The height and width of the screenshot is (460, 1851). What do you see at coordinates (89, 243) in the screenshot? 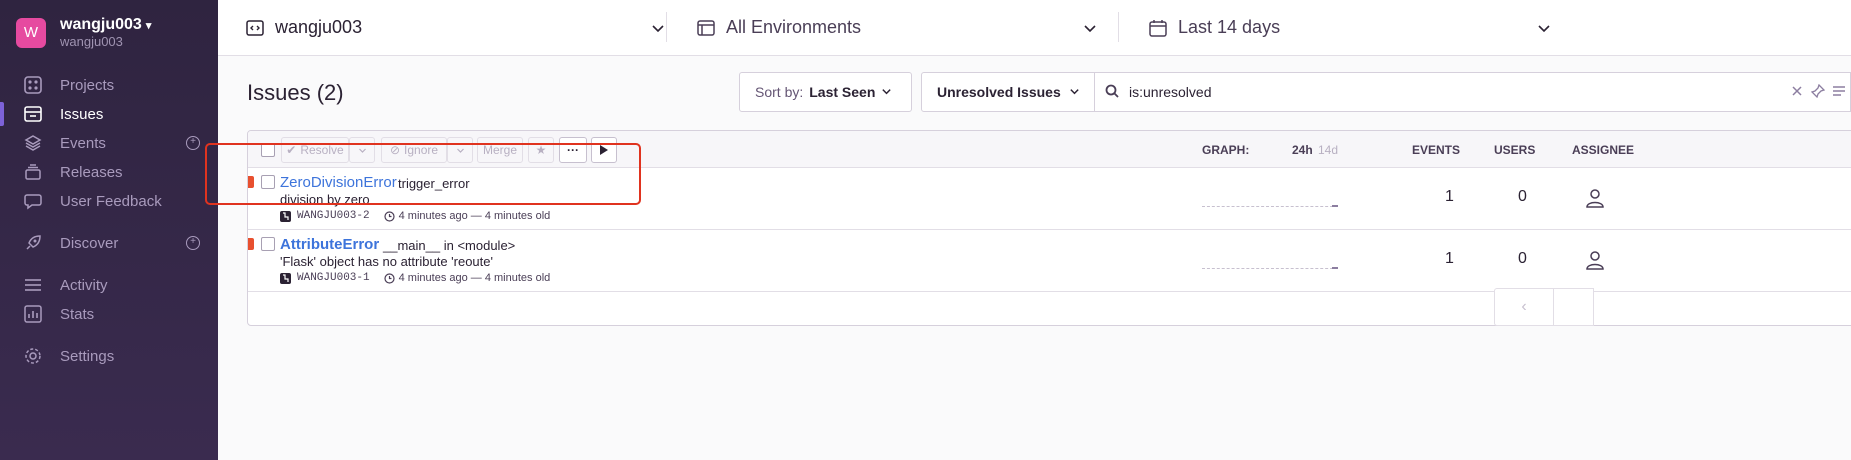
I see `sidebar-item-label: Discover` at bounding box center [89, 243].